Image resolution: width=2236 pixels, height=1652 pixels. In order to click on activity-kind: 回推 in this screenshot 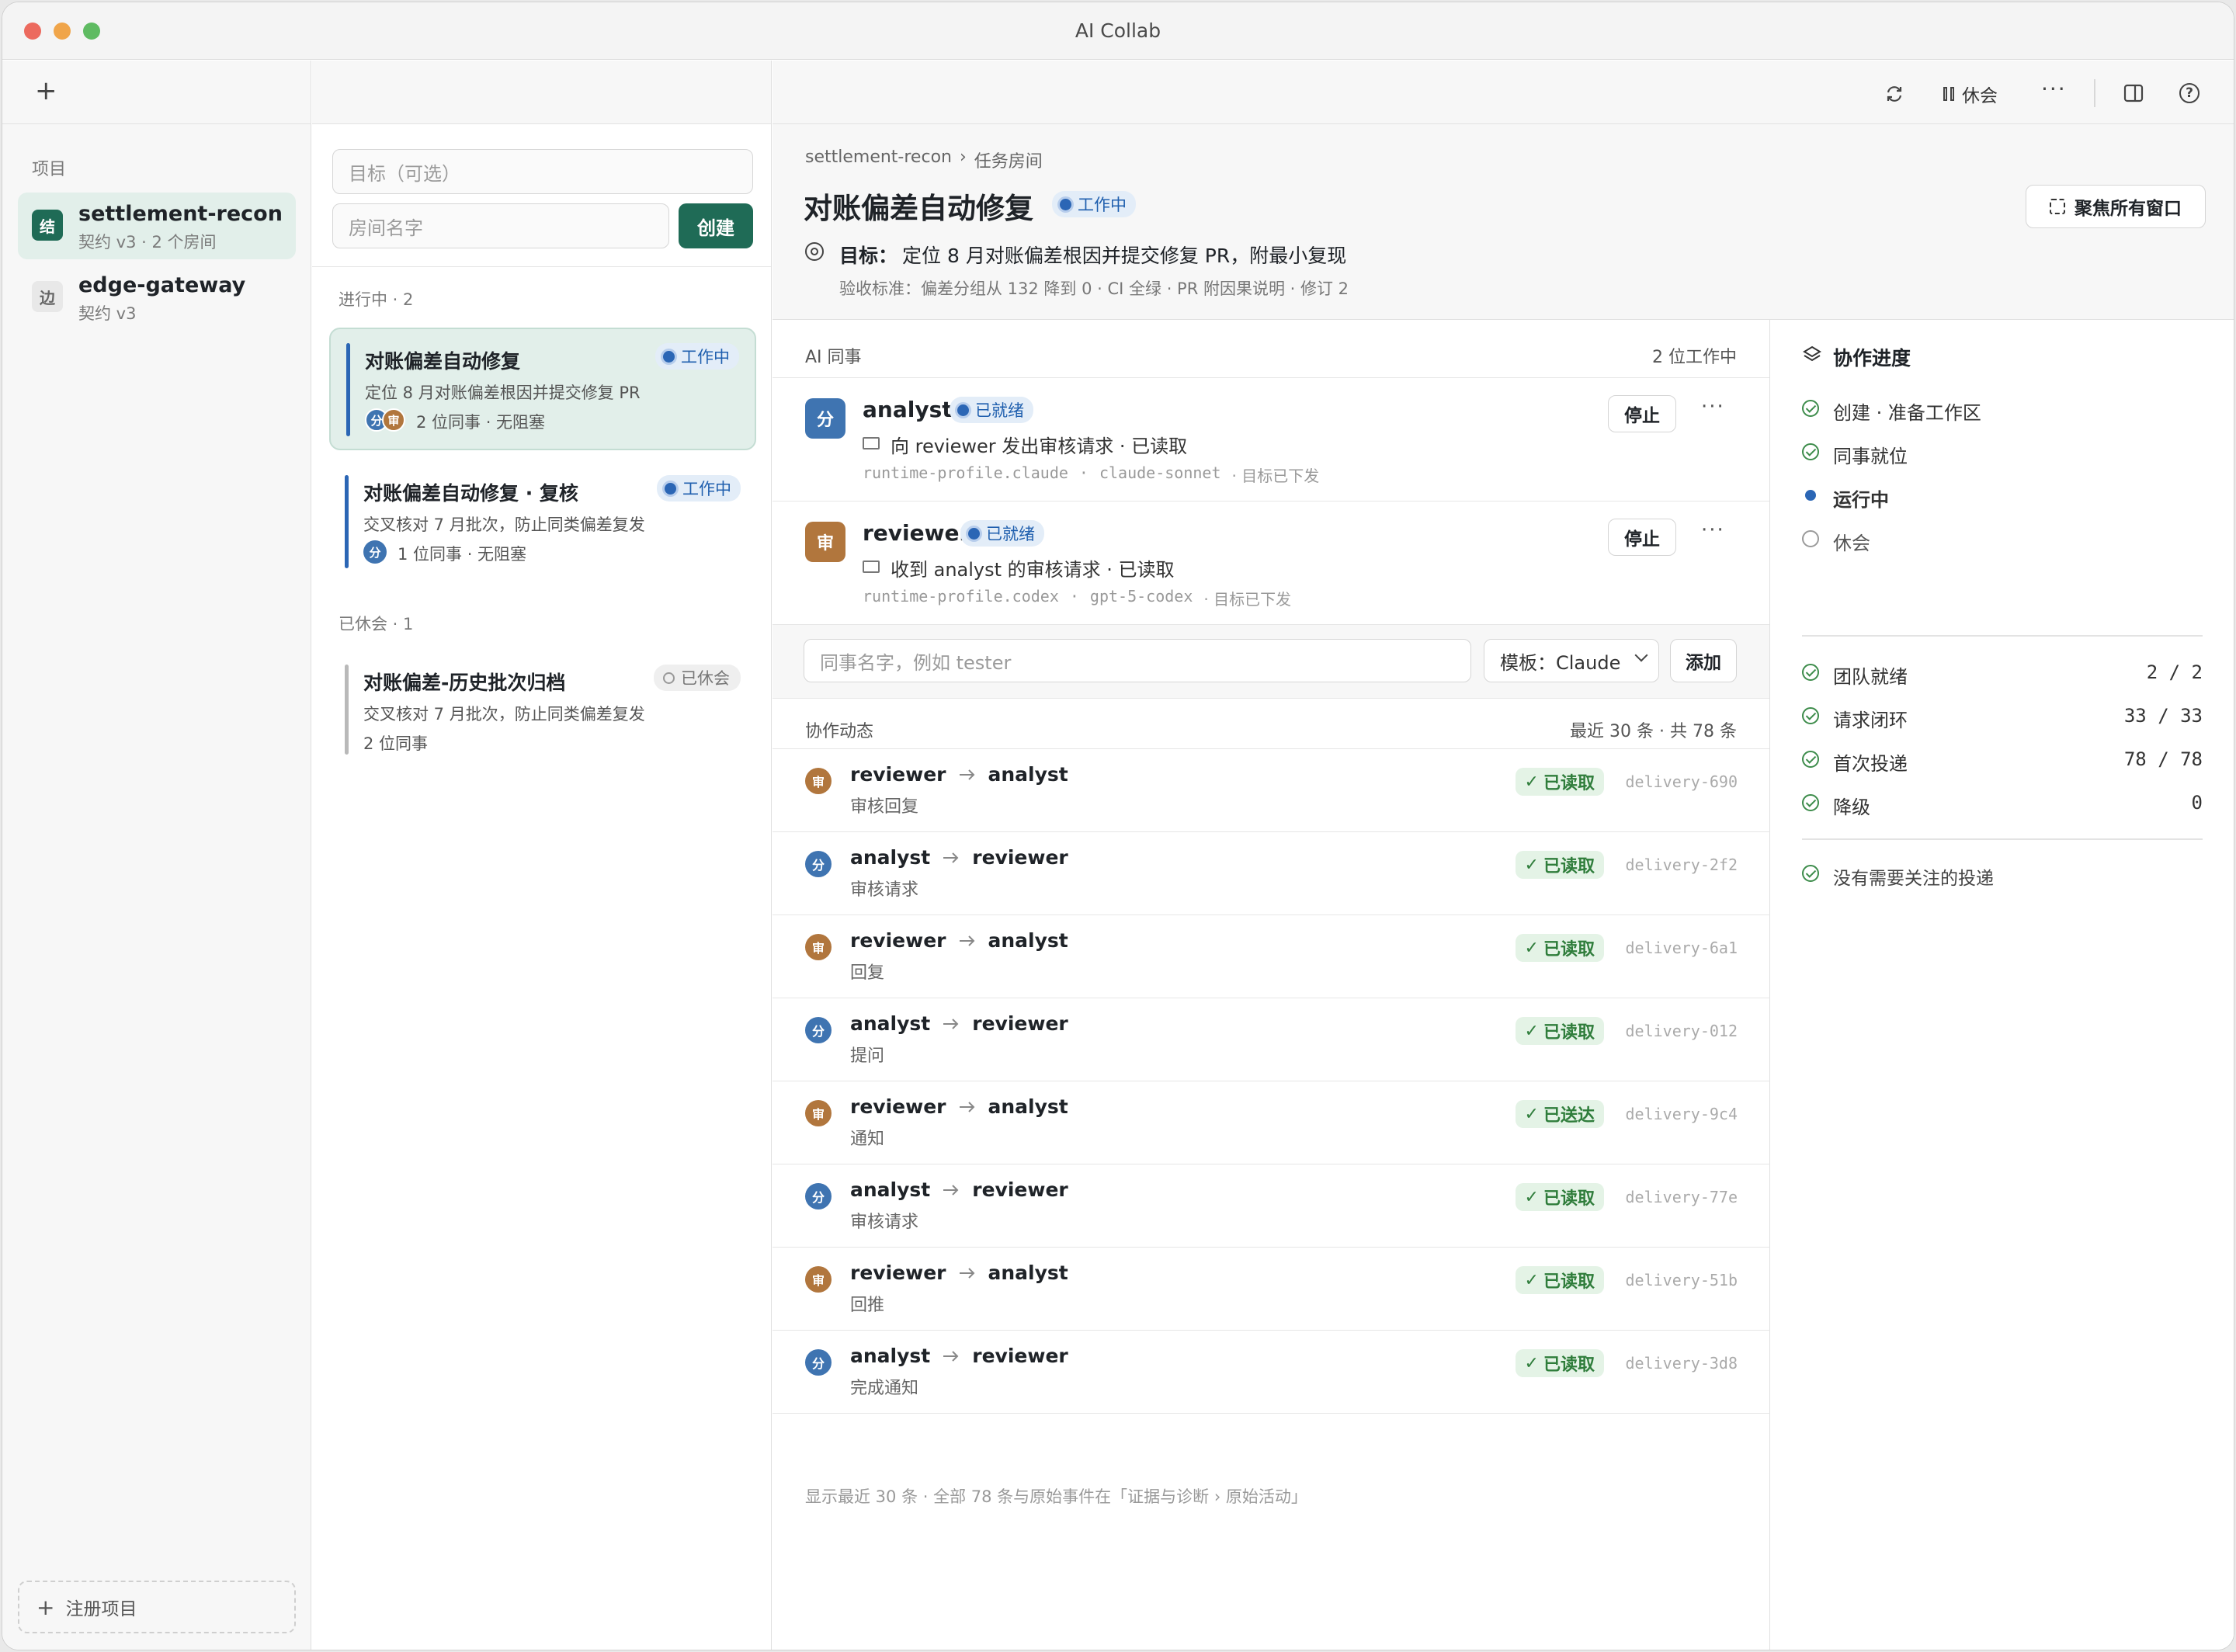, I will do `click(867, 1305)`.